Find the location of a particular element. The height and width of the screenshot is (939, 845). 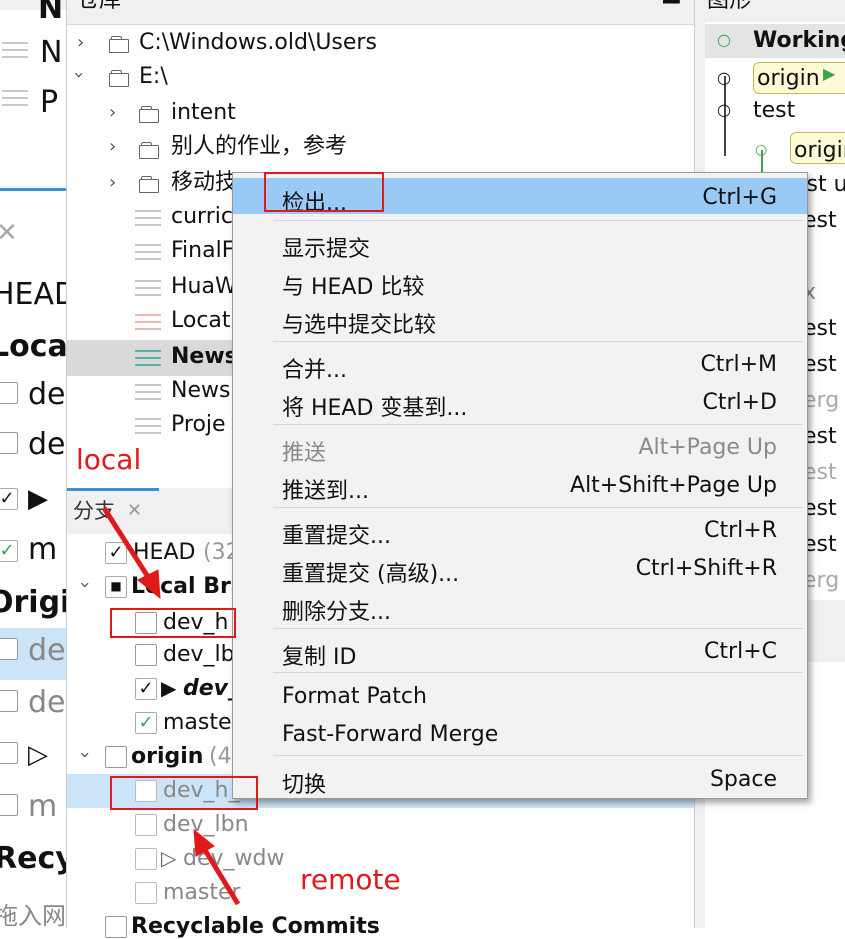

annotation-arrows is located at coordinates (171, 706).